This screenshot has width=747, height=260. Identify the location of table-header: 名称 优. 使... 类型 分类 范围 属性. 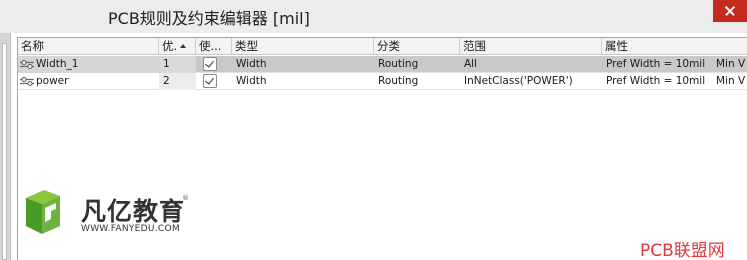
(382, 46).